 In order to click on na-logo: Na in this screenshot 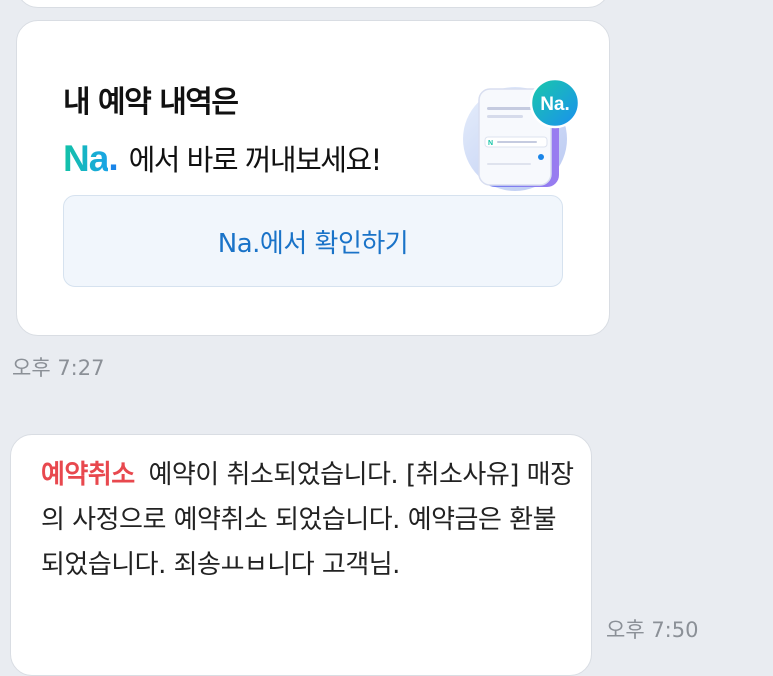, I will do `click(86, 158)`.